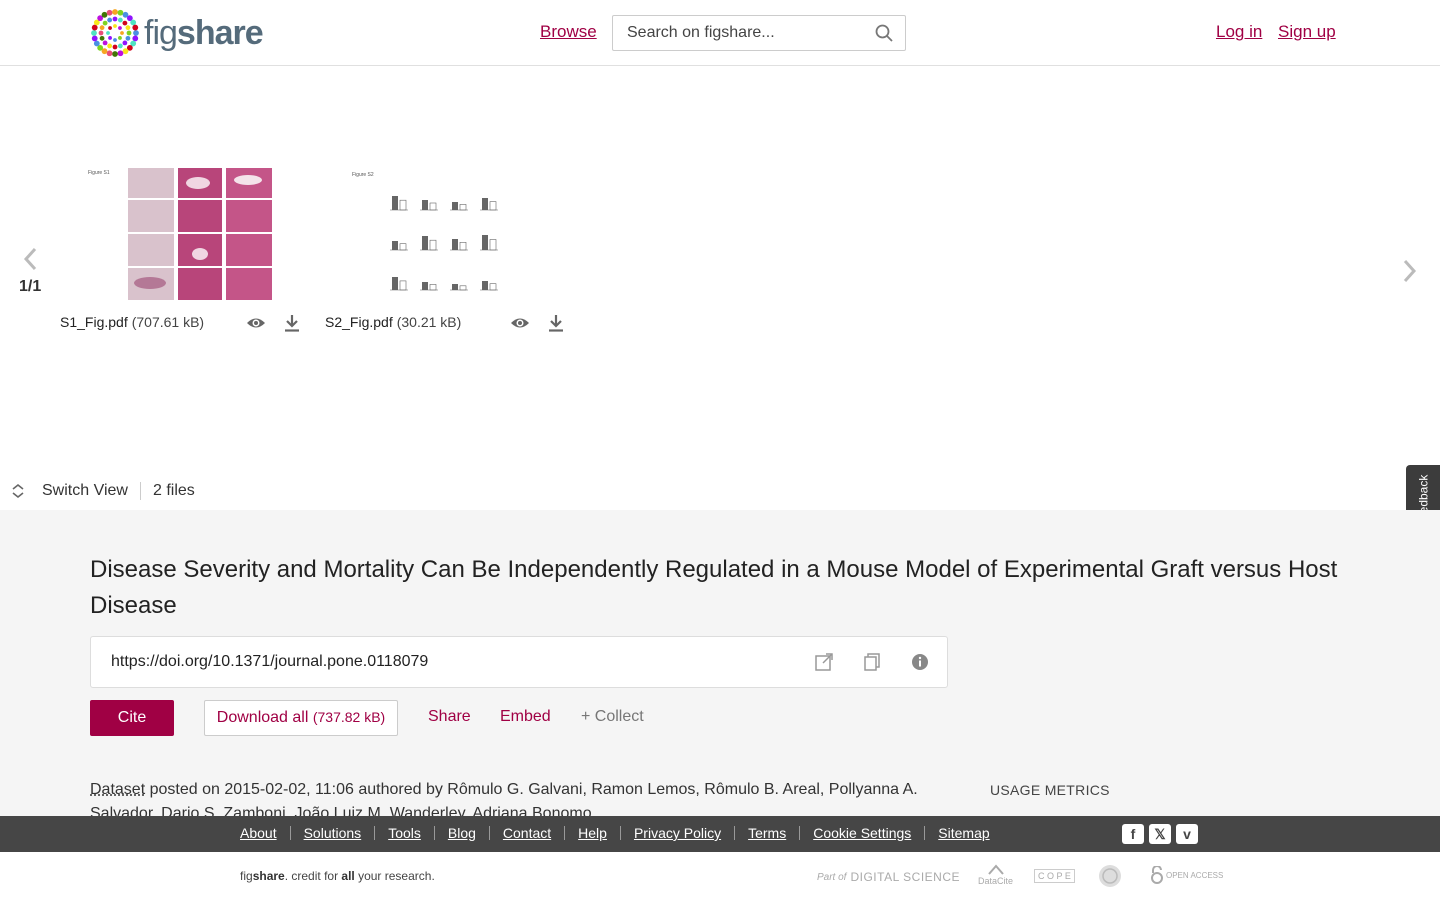  I want to click on badge-seal-icon, so click(1110, 876).